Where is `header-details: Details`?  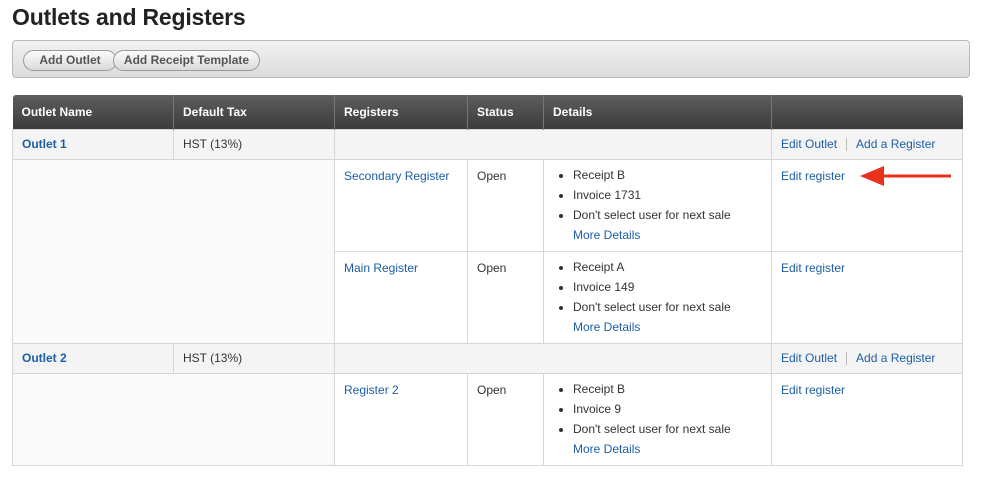 header-details: Details is located at coordinates (657, 112).